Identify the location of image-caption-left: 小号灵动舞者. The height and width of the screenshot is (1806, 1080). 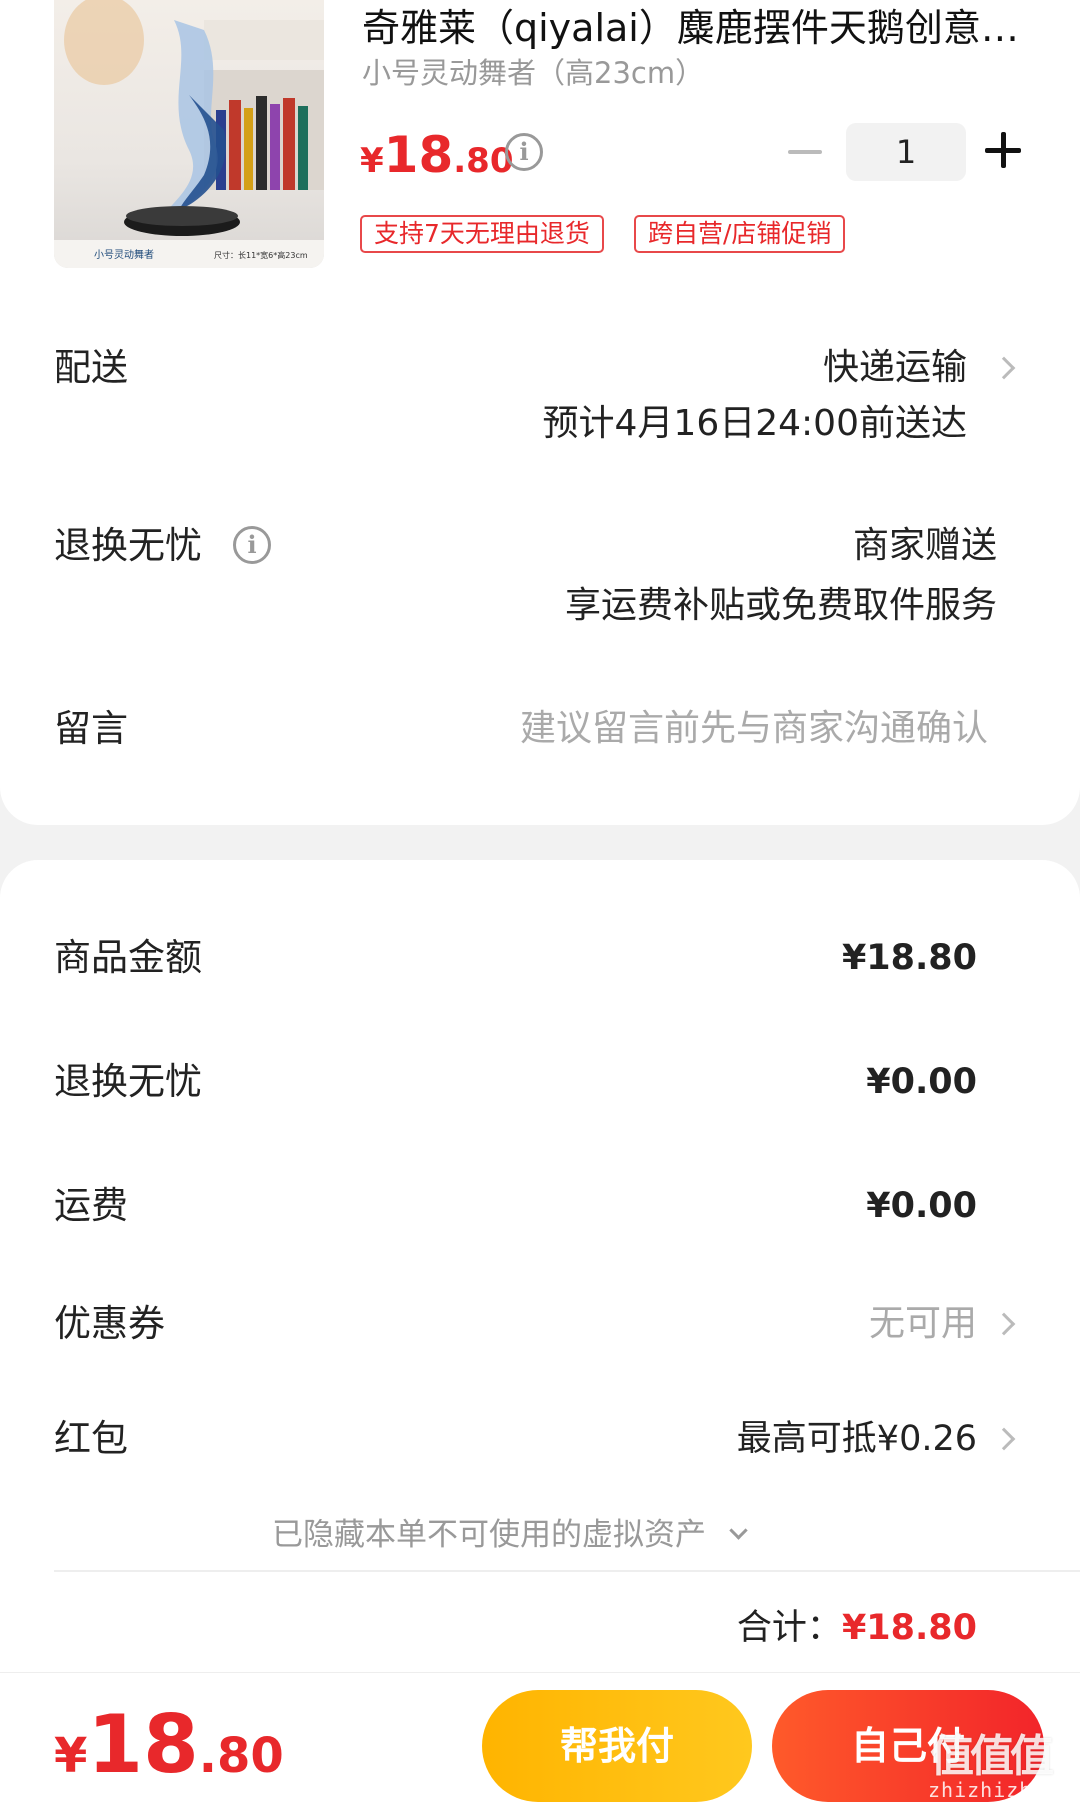
(124, 255).